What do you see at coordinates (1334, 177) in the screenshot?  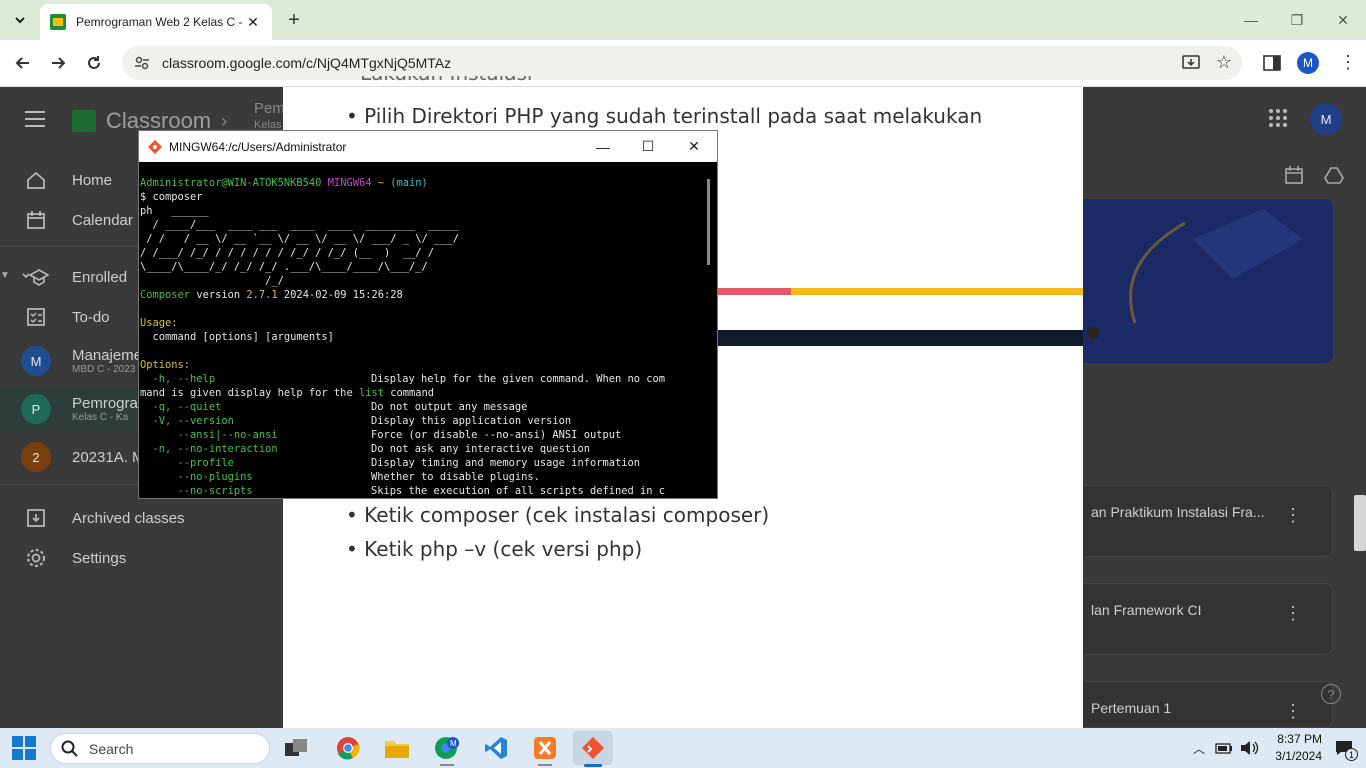 I see `drive-icon` at bounding box center [1334, 177].